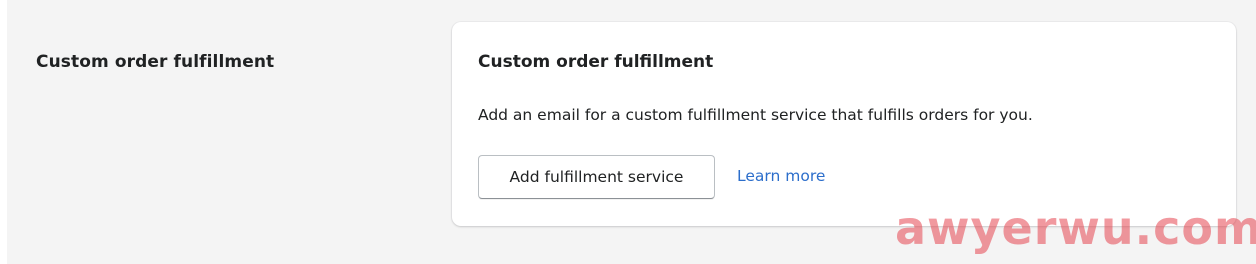 This screenshot has width=1256, height=264. What do you see at coordinates (155, 62) in the screenshot?
I see `section-title: Custom order fulfillment` at bounding box center [155, 62].